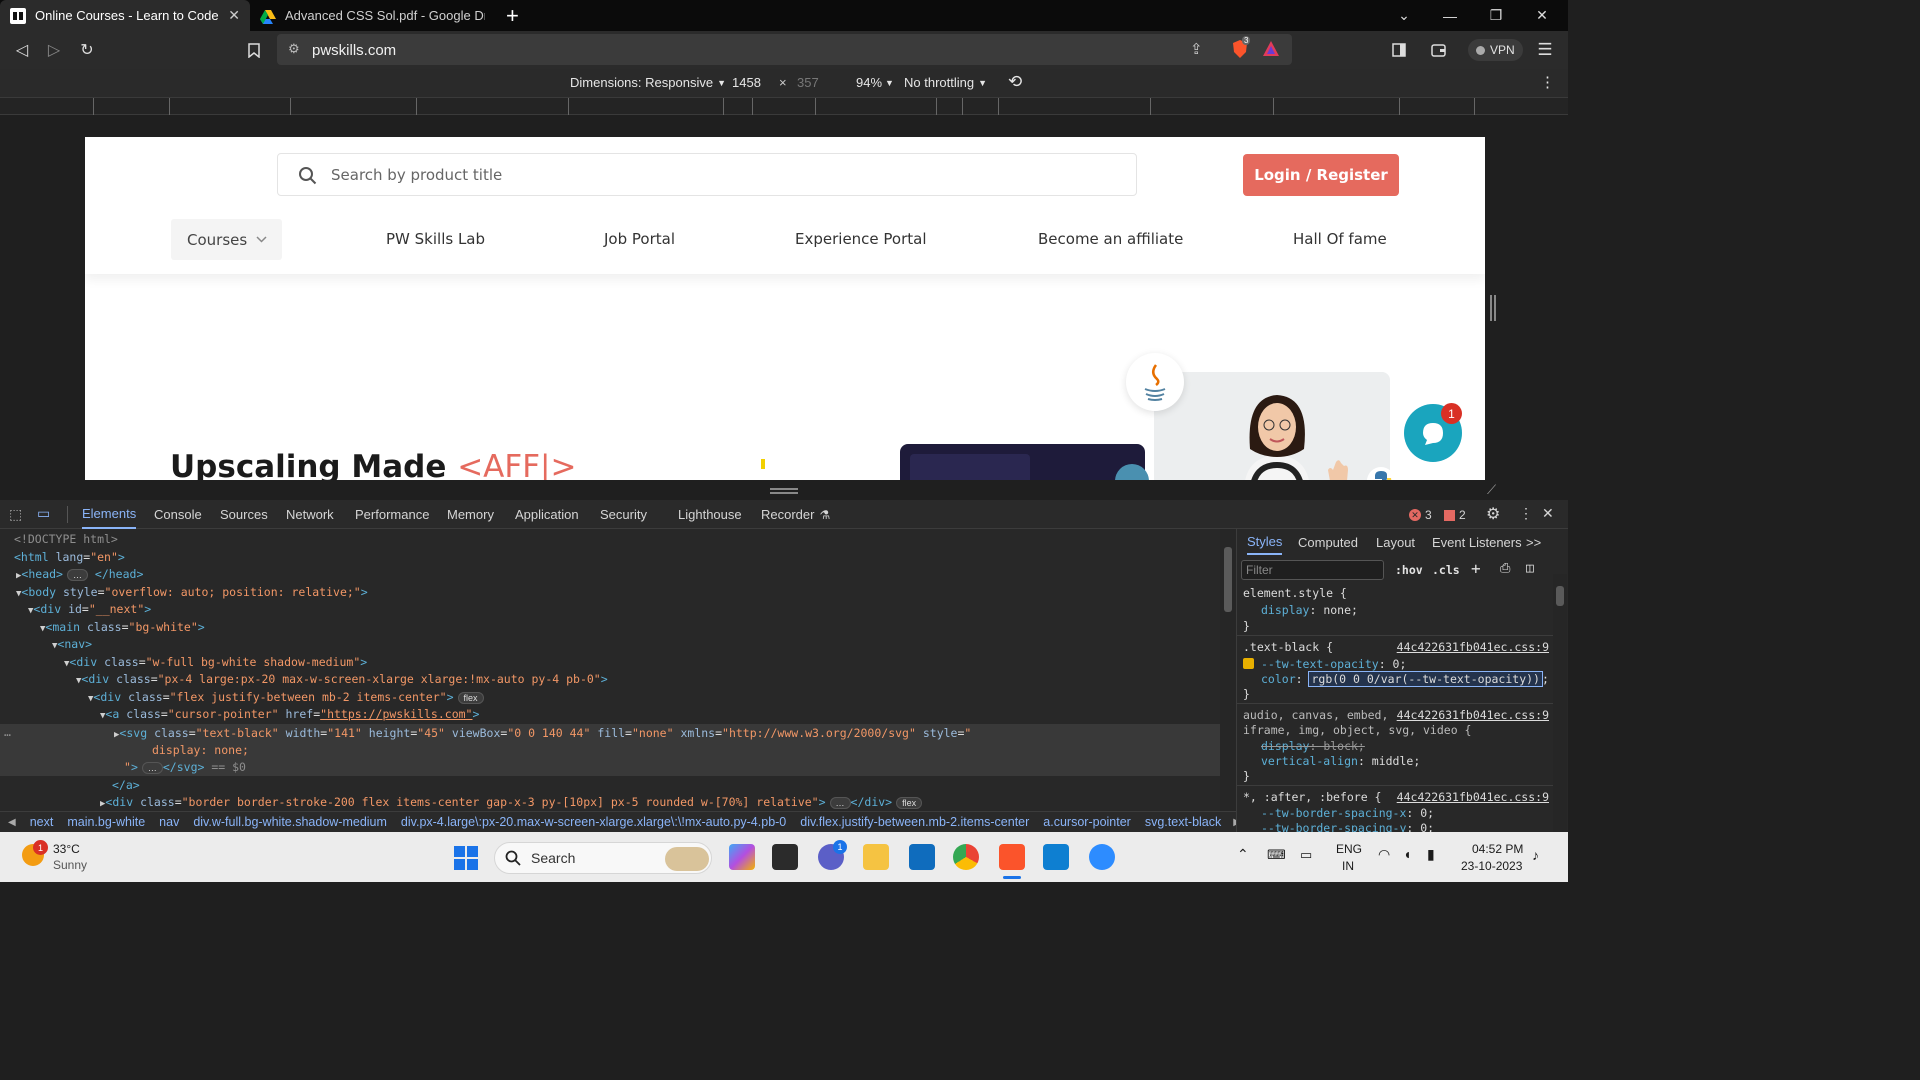 Image resolution: width=1920 pixels, height=1080 pixels. Describe the element at coordinates (1446, 570) in the screenshot. I see `cls-toggle: .cls` at that location.